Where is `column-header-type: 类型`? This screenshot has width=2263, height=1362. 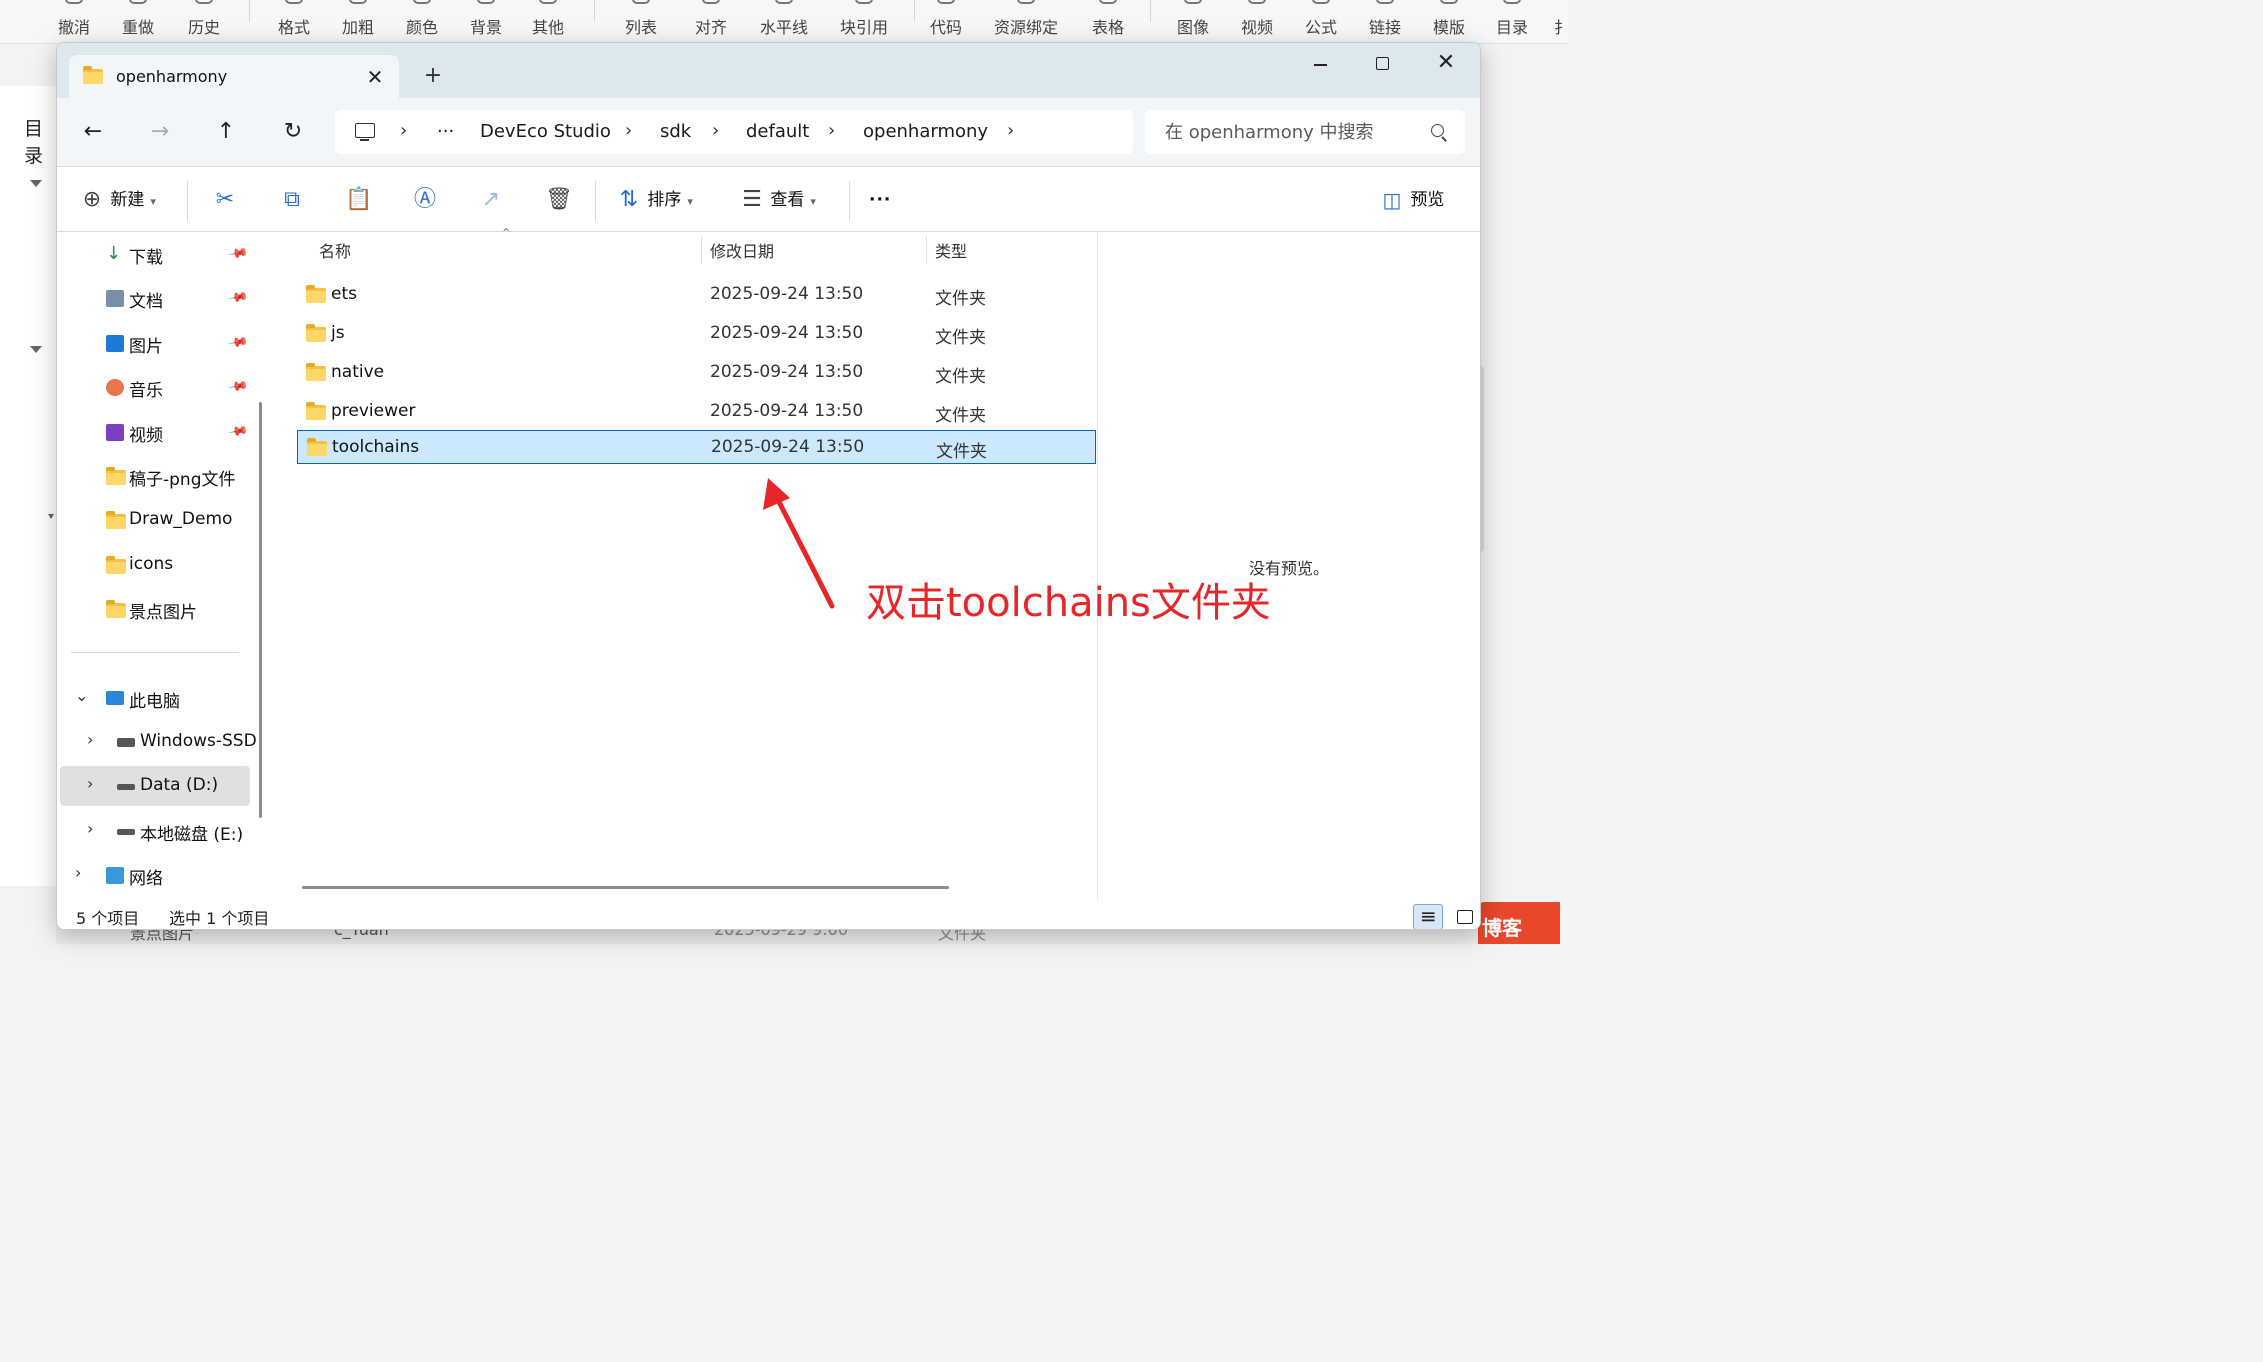
column-header-type: 类型 is located at coordinates (951, 250).